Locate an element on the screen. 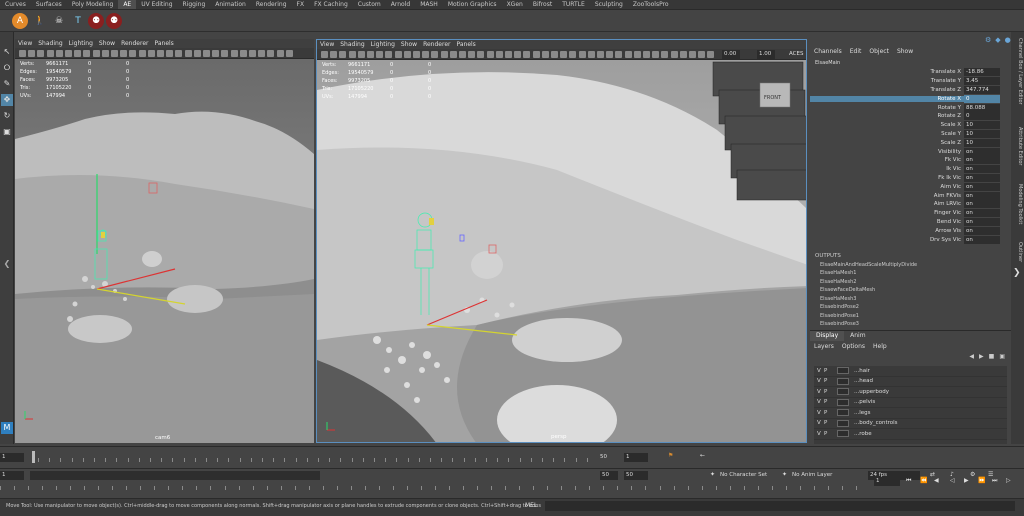 This screenshot has width=1024, height=516. go-to-end-icon: ⏭ is located at coordinates (994, 481).